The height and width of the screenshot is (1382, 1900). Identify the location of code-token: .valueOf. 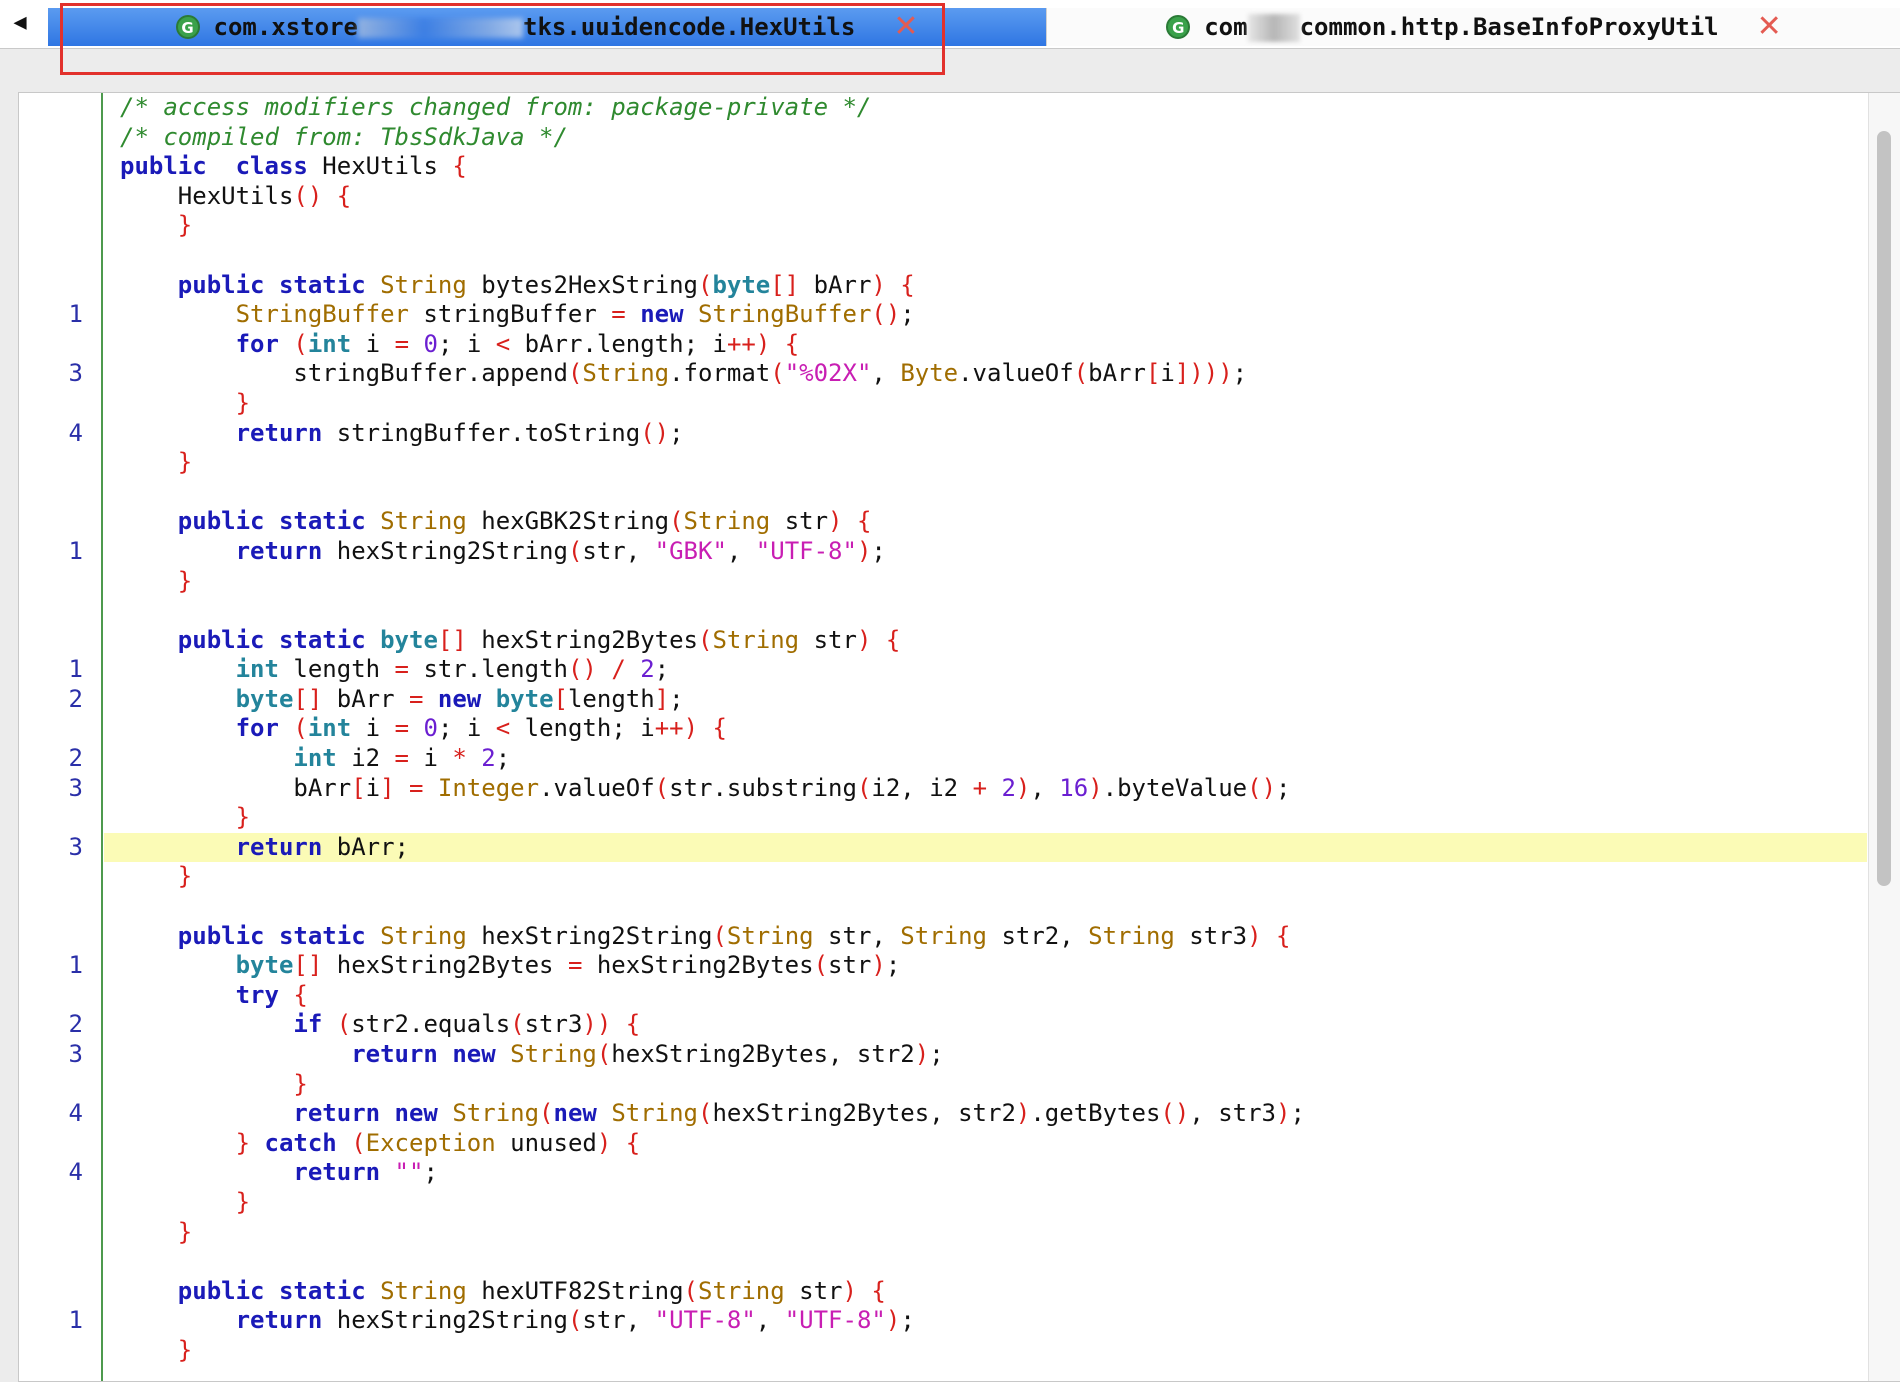
(597, 787).